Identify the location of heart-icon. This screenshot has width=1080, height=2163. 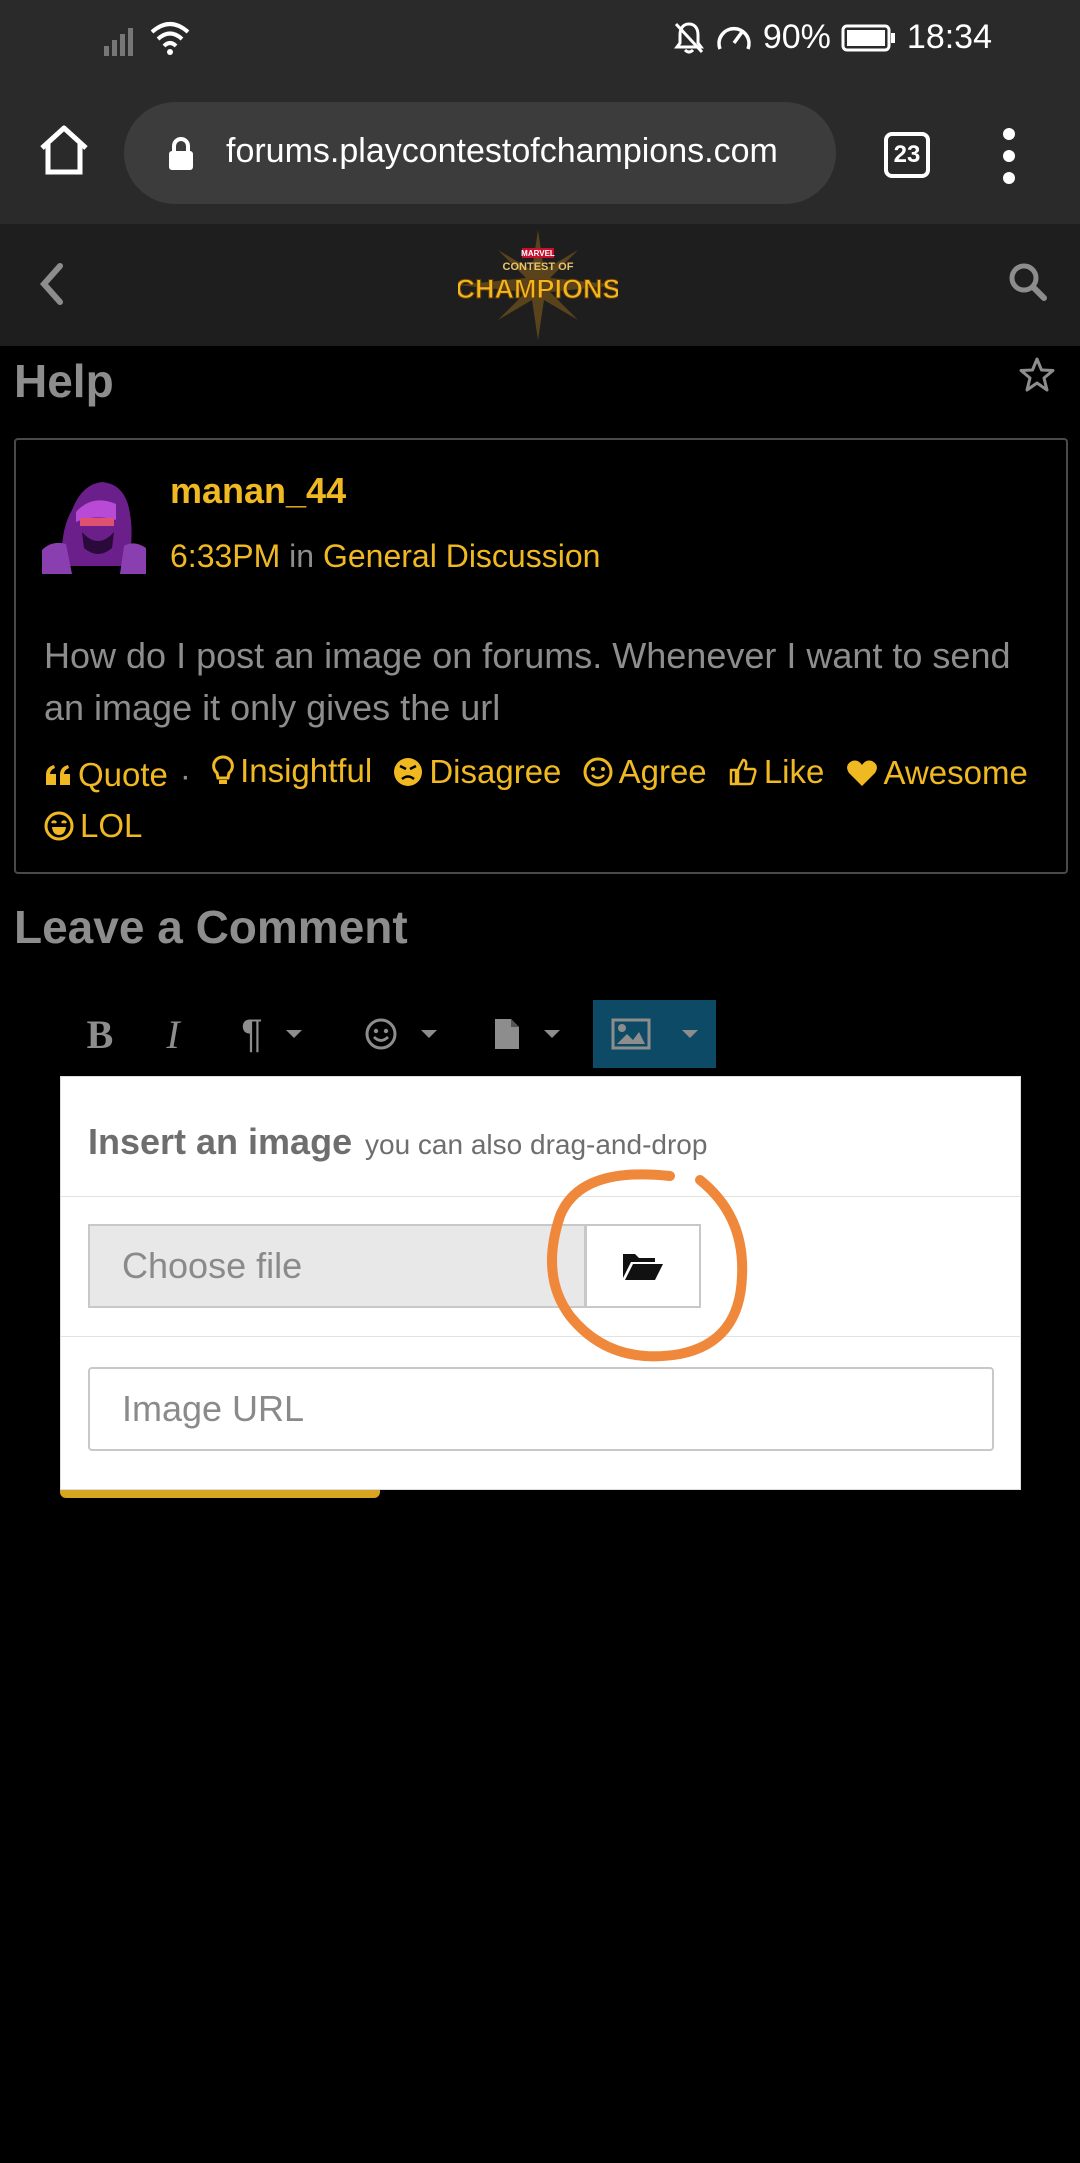
(861, 773).